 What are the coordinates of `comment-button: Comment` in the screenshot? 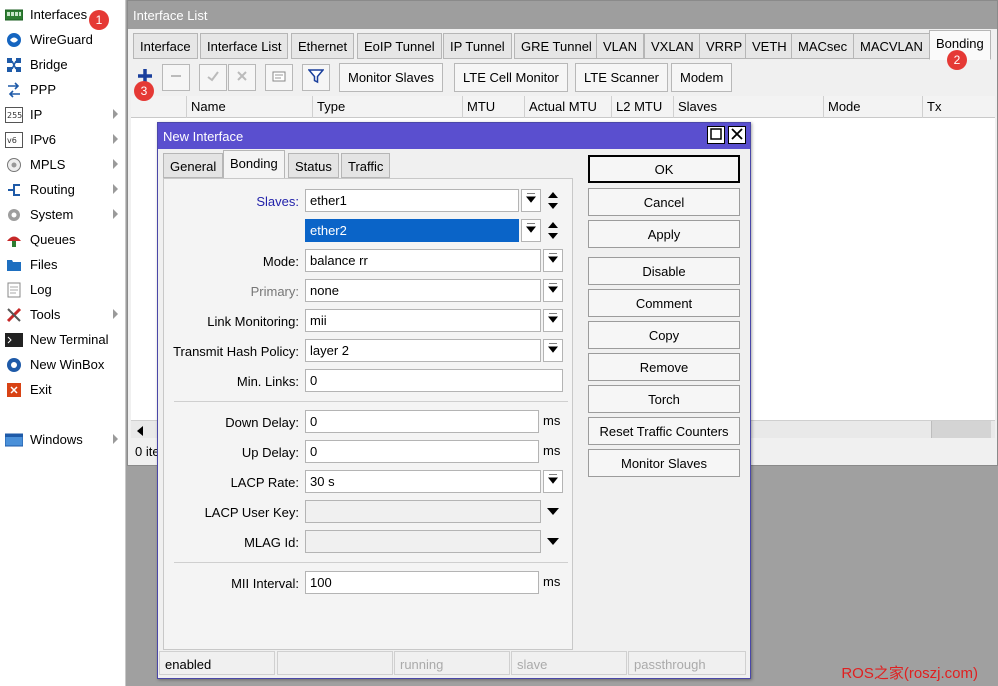 It's located at (664, 303).